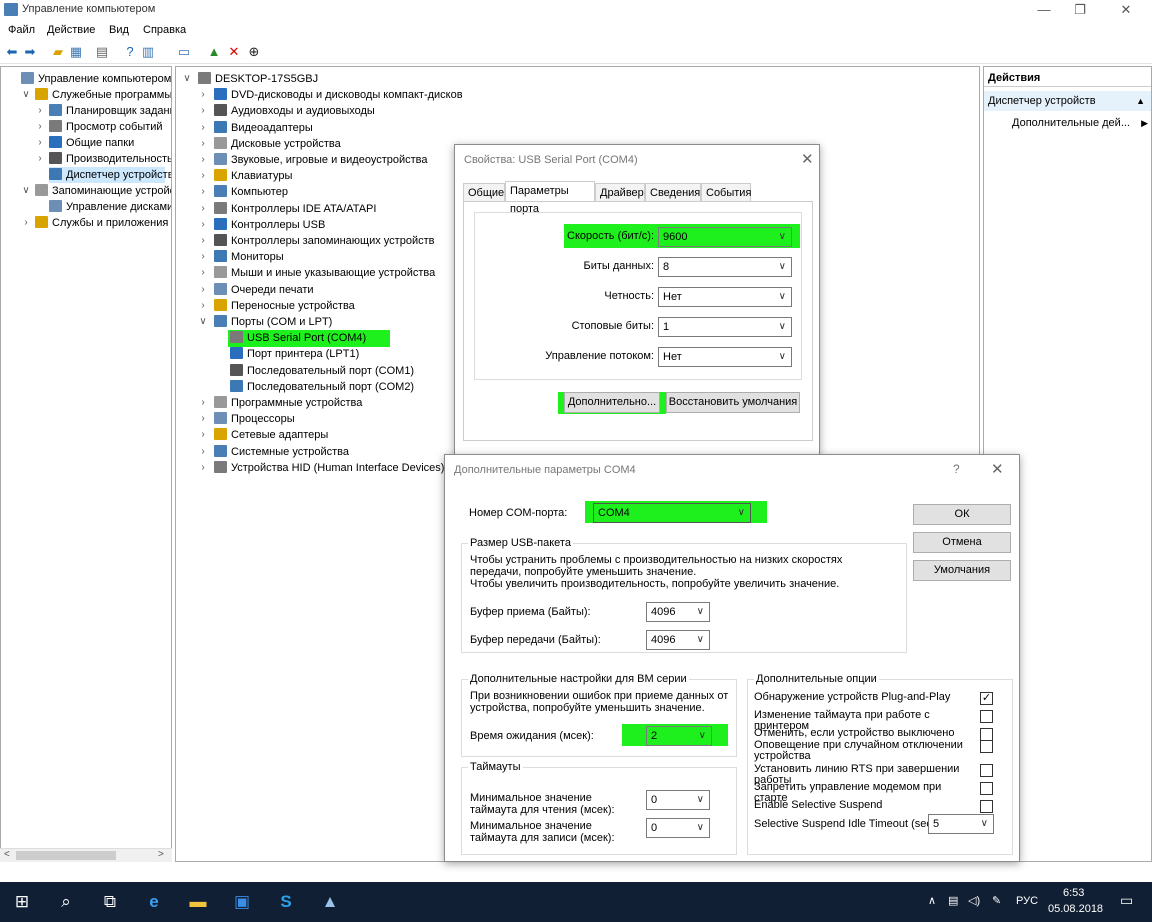 This screenshot has width=1152, height=922. Describe the element at coordinates (725, 357) in the screenshot. I see `field-select: Нет ∨` at that location.